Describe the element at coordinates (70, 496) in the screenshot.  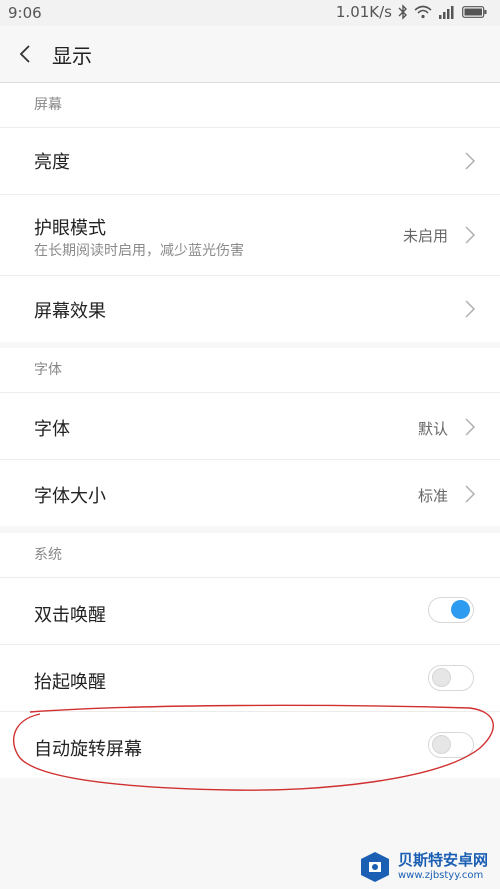
I see `row-label: 字体大小` at that location.